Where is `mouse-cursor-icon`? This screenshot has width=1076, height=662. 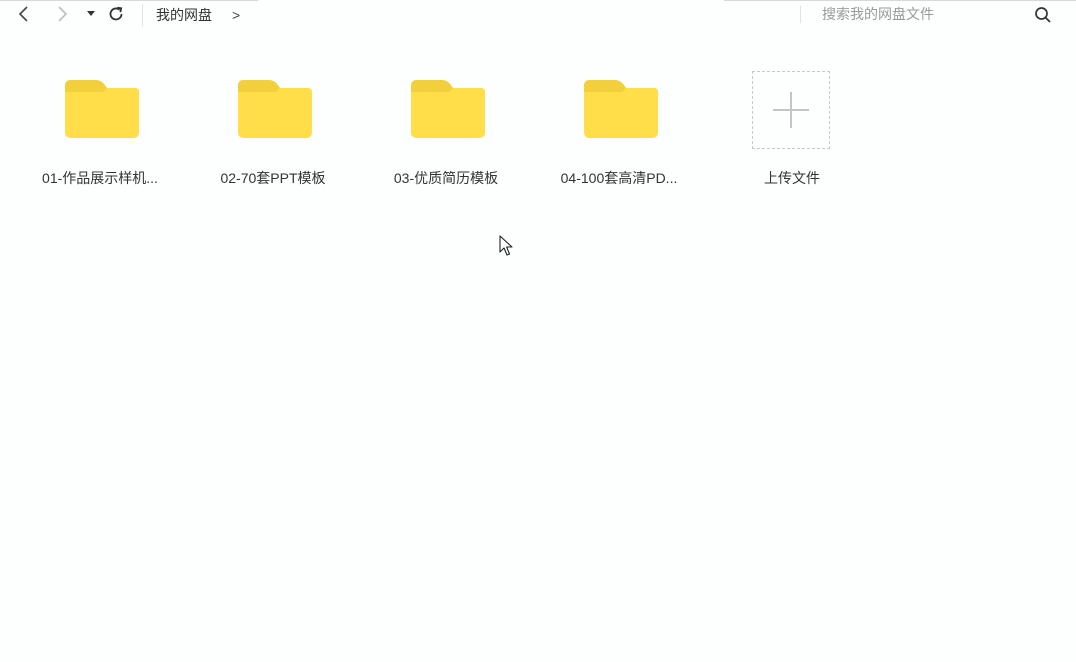
mouse-cursor-icon is located at coordinates (506, 245).